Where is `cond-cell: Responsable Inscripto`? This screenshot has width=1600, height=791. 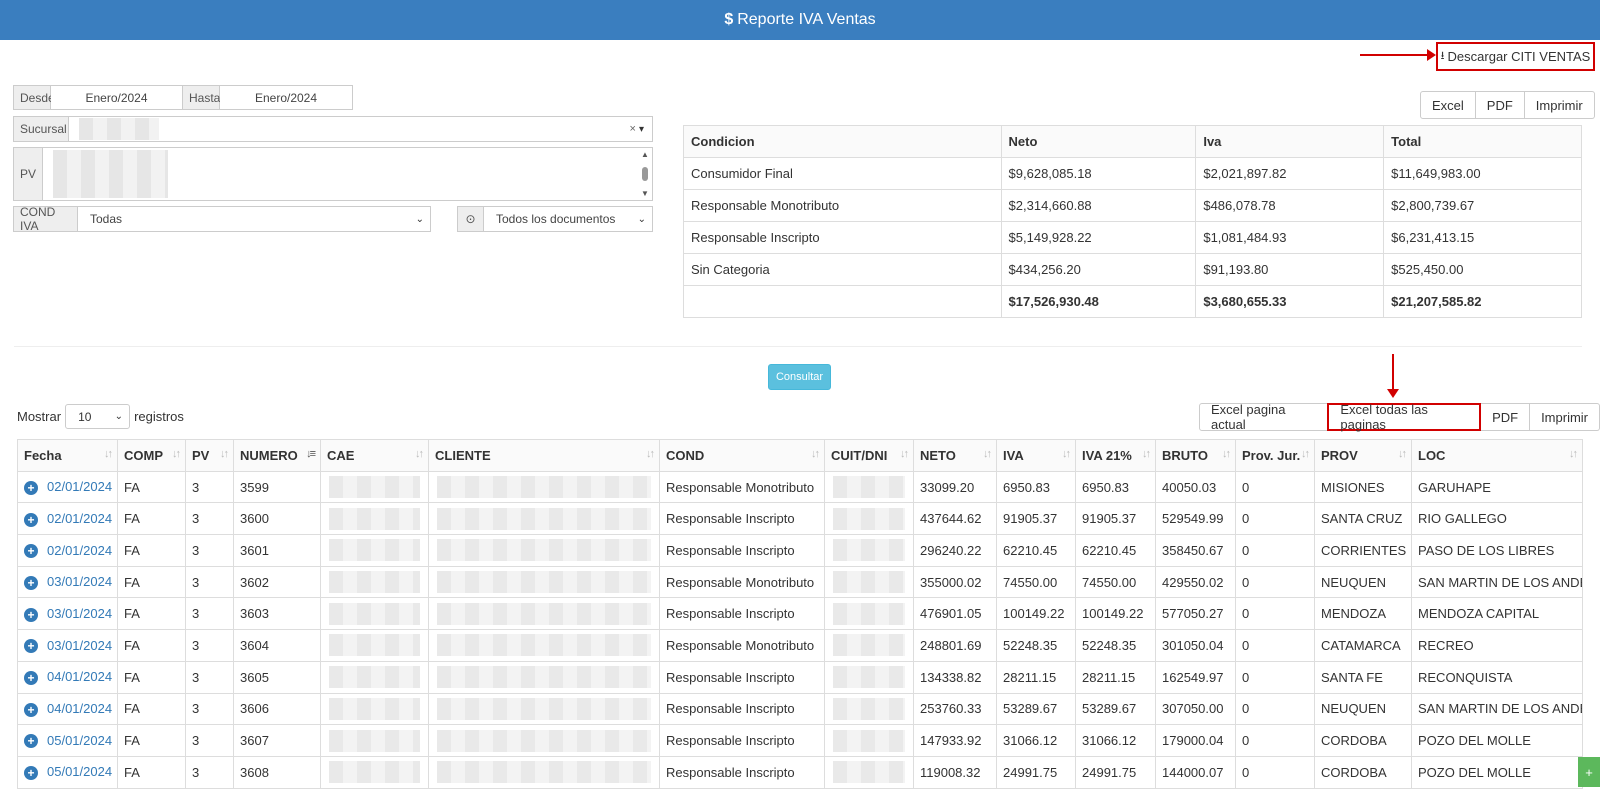
cond-cell: Responsable Inscripto is located at coordinates (742, 614).